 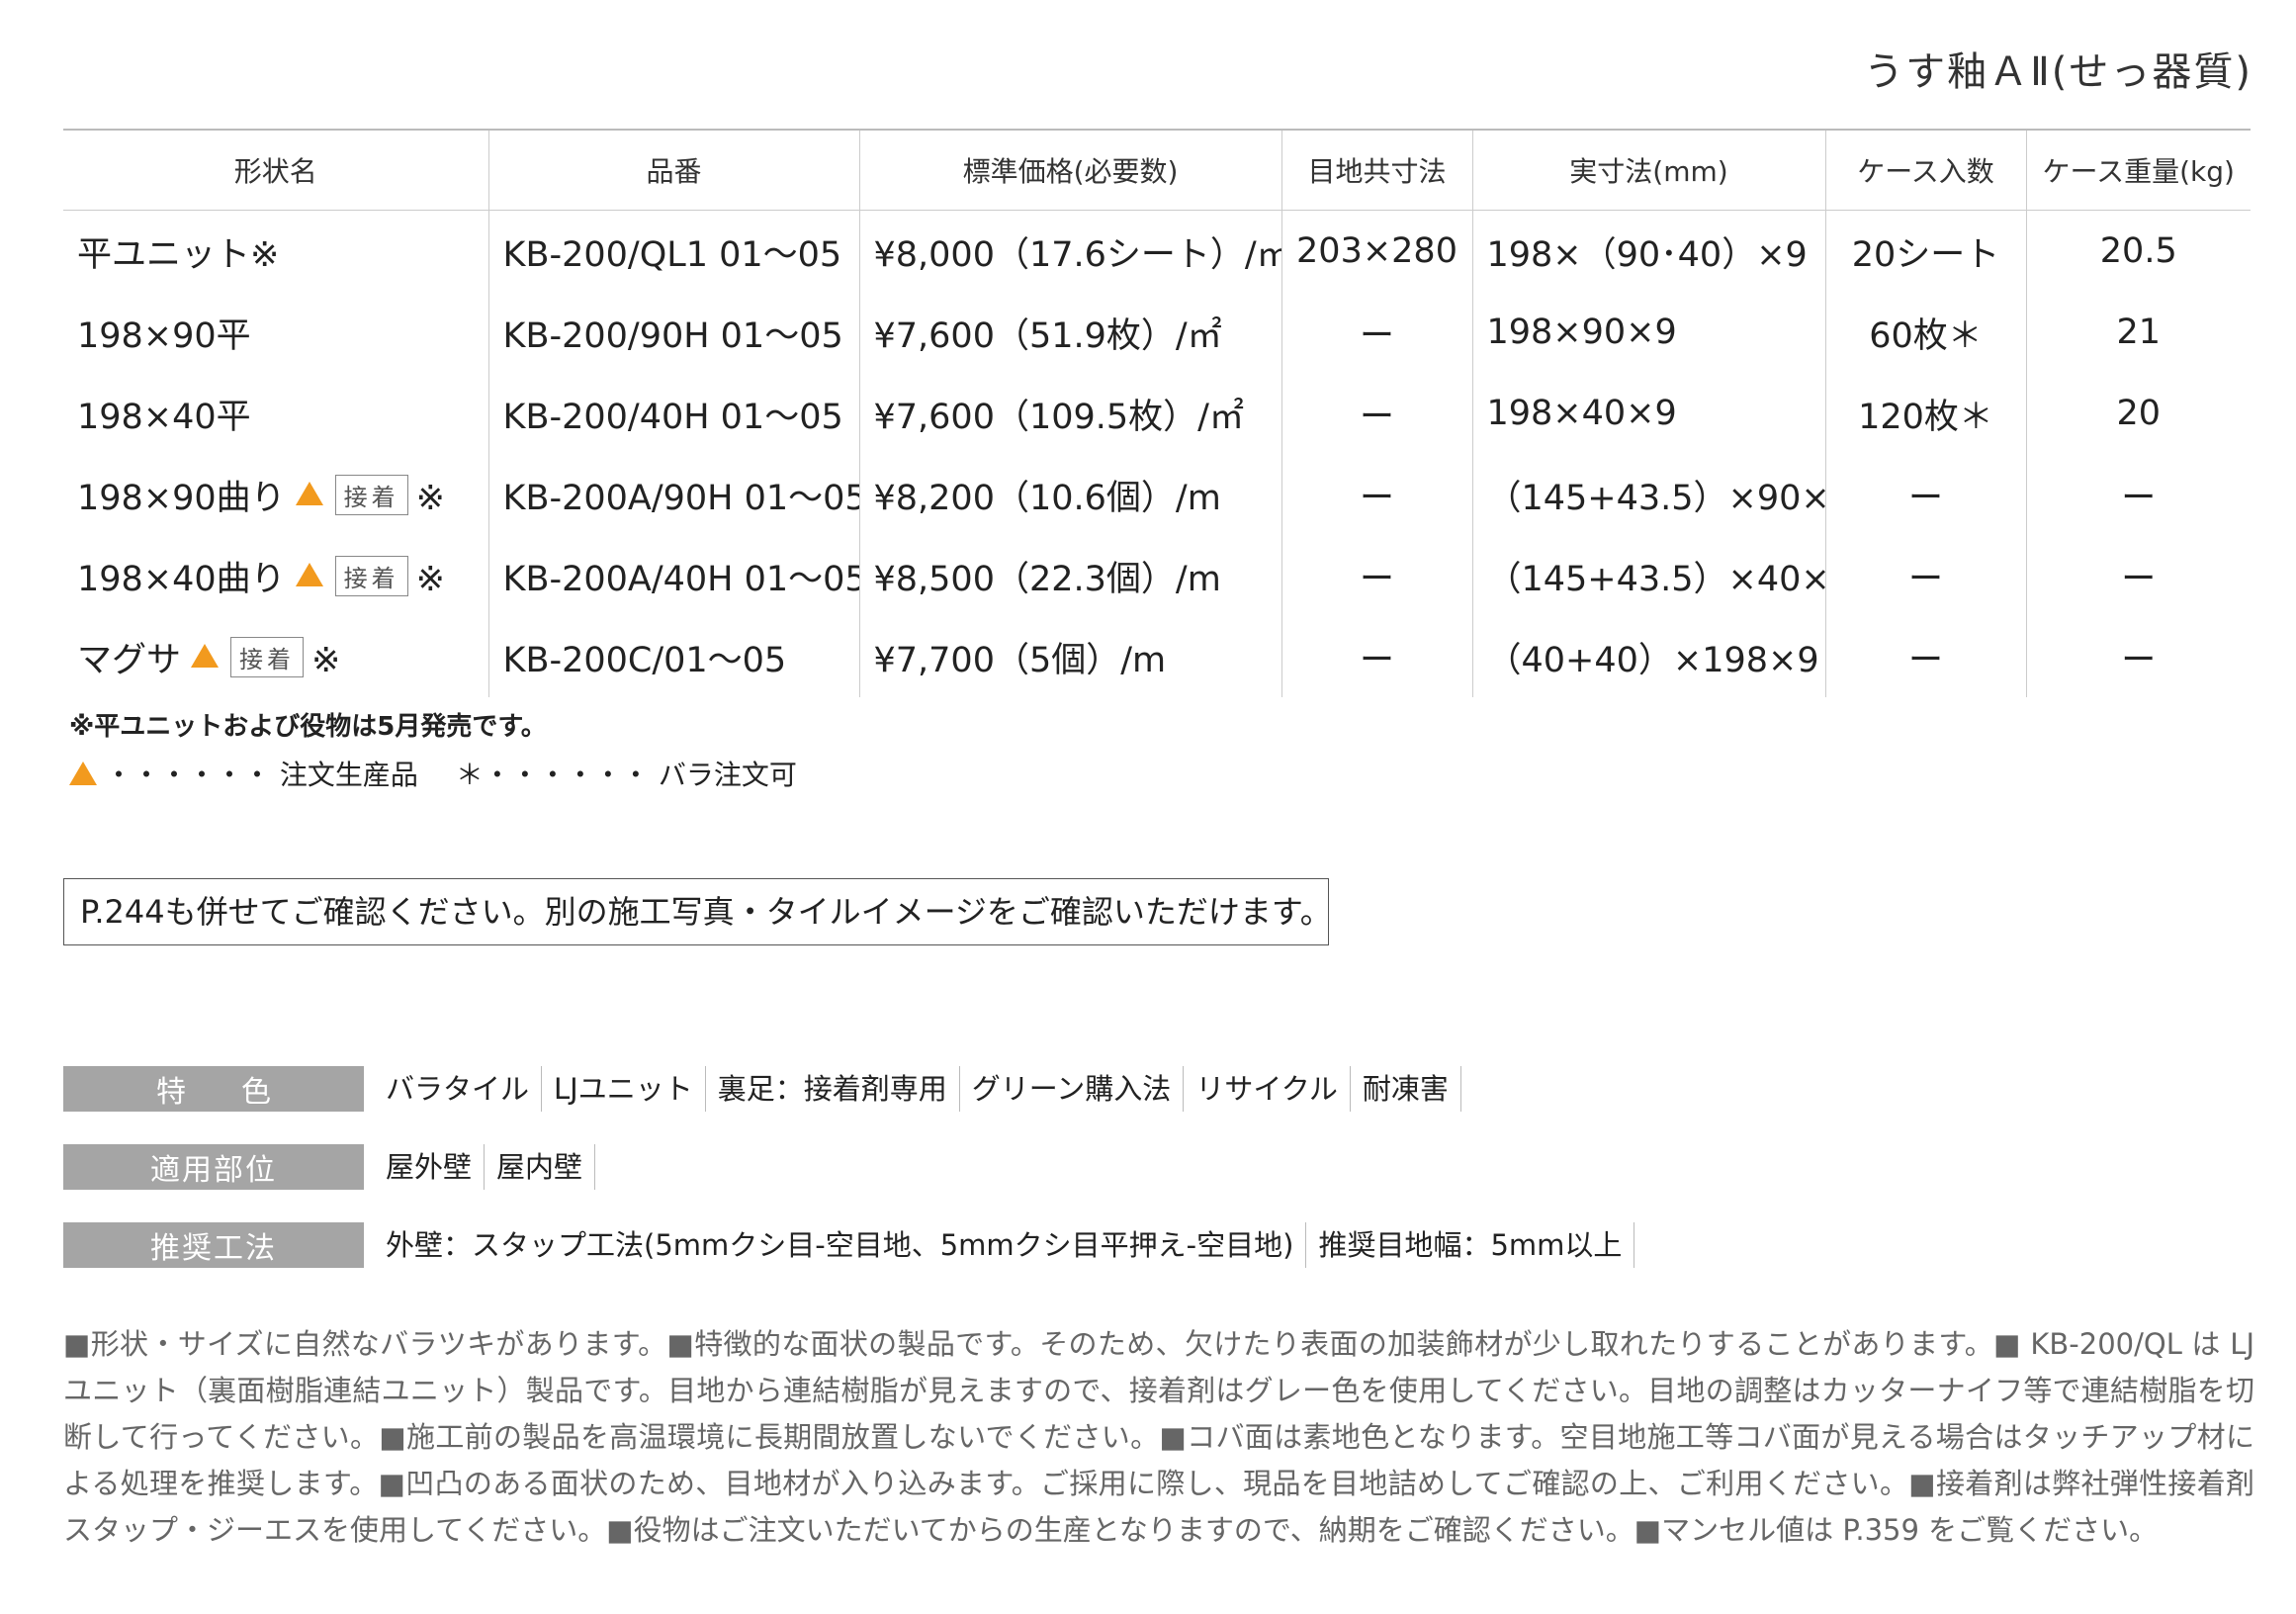 What do you see at coordinates (1648, 575) in the screenshot?
I see `actual-size-cell: （145+43.5）×40×9` at bounding box center [1648, 575].